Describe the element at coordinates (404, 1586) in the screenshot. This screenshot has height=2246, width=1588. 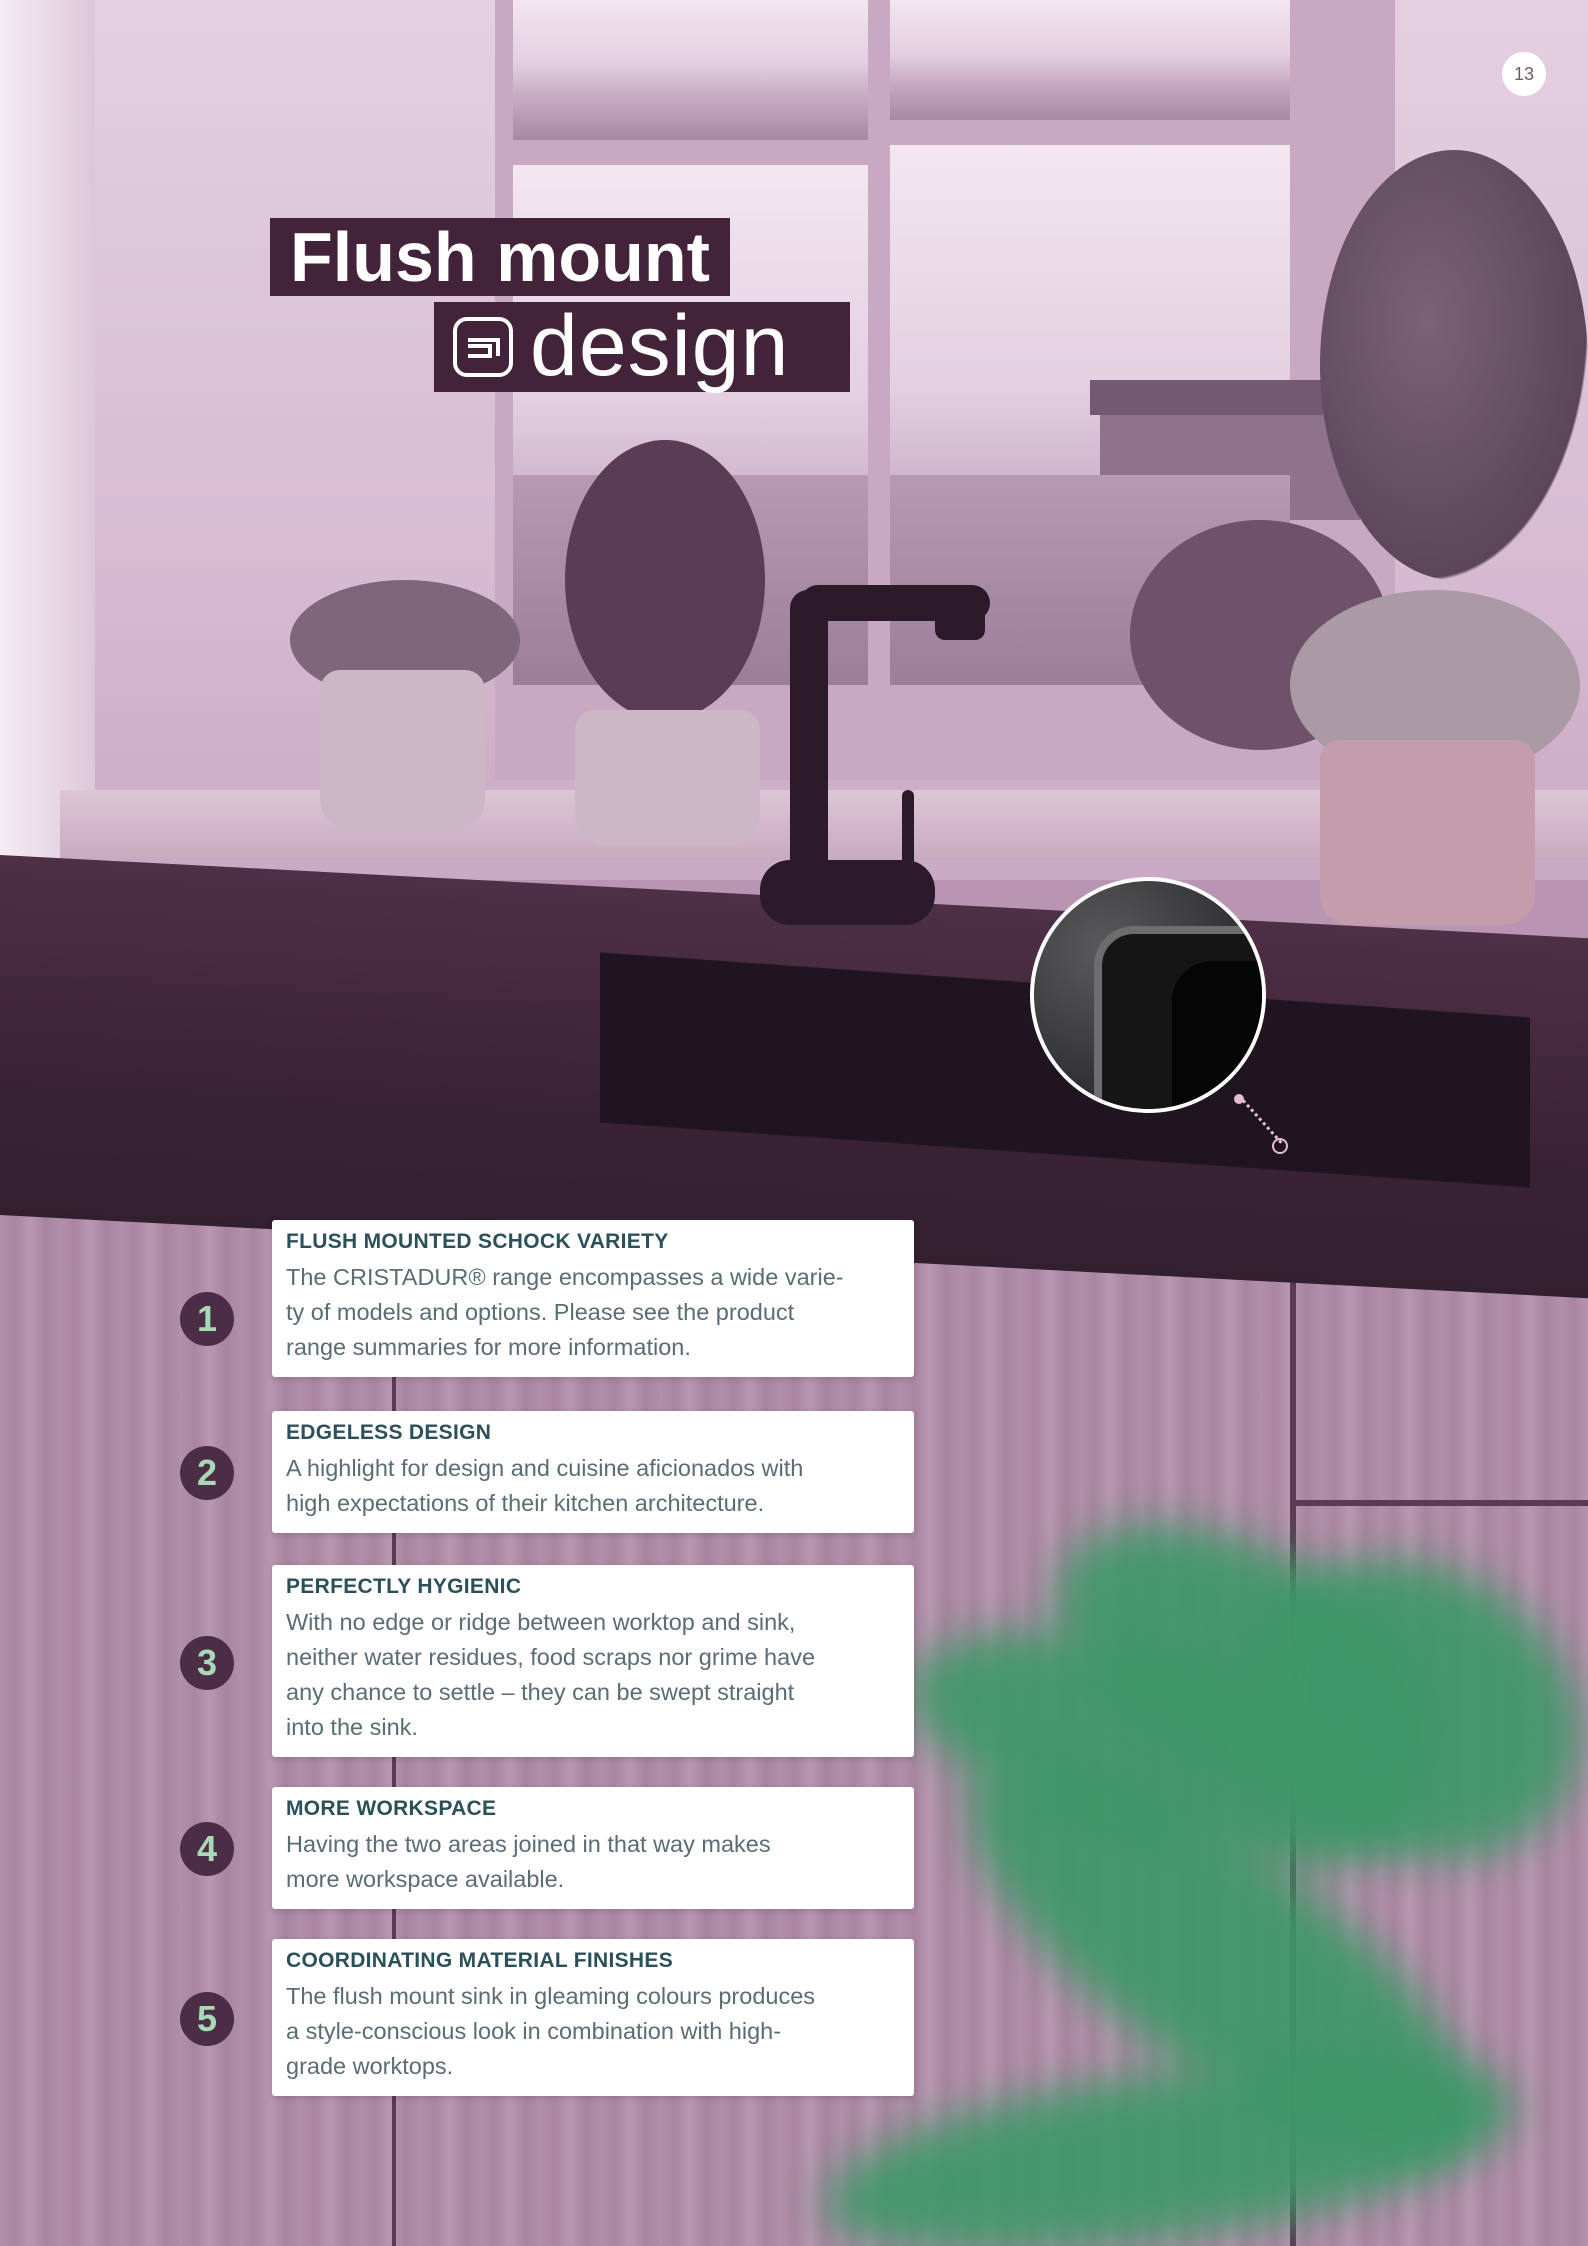
I see `feature-heading: PERFECTLY HYGIENIC` at that location.